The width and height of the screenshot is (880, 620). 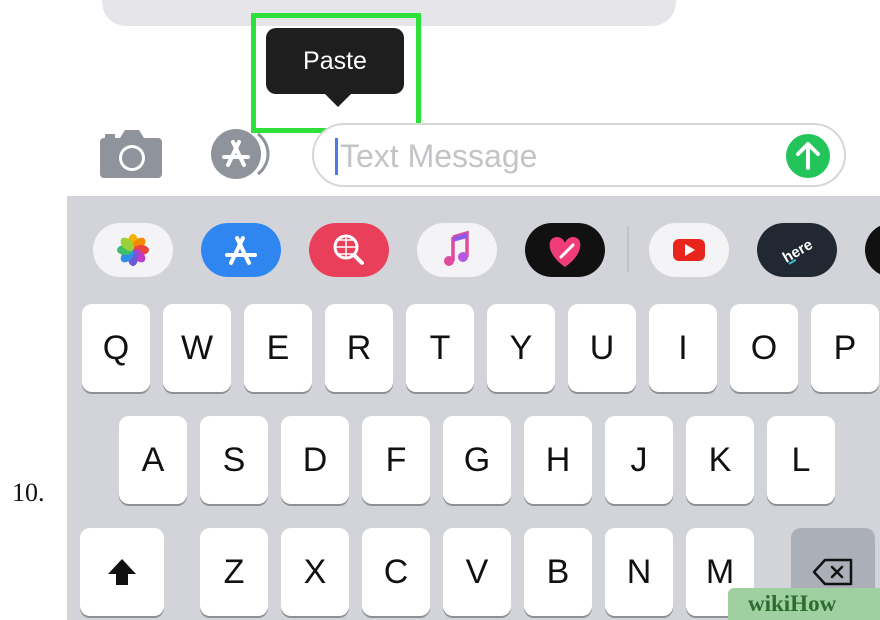 I want to click on key-f: F, so click(x=396, y=460).